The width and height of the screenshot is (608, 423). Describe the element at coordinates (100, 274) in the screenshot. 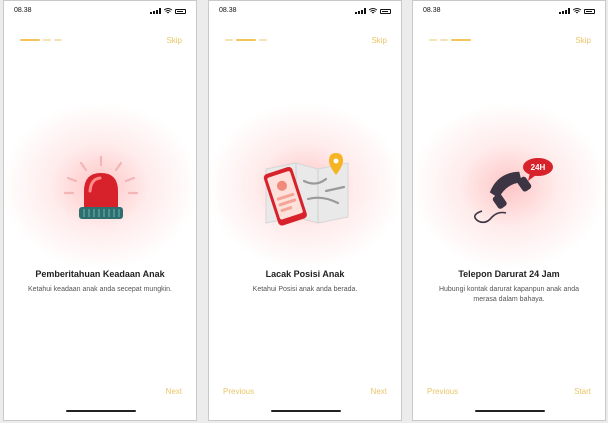

I see `onboarding-title: Pemberitahuan Keadaan Anak` at that location.